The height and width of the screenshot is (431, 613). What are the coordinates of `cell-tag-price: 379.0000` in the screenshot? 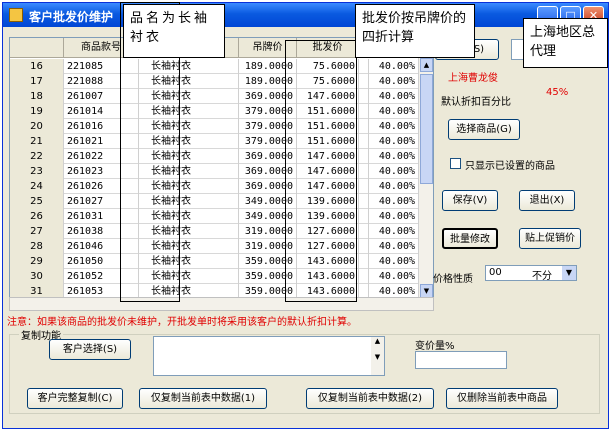 It's located at (268, 141).